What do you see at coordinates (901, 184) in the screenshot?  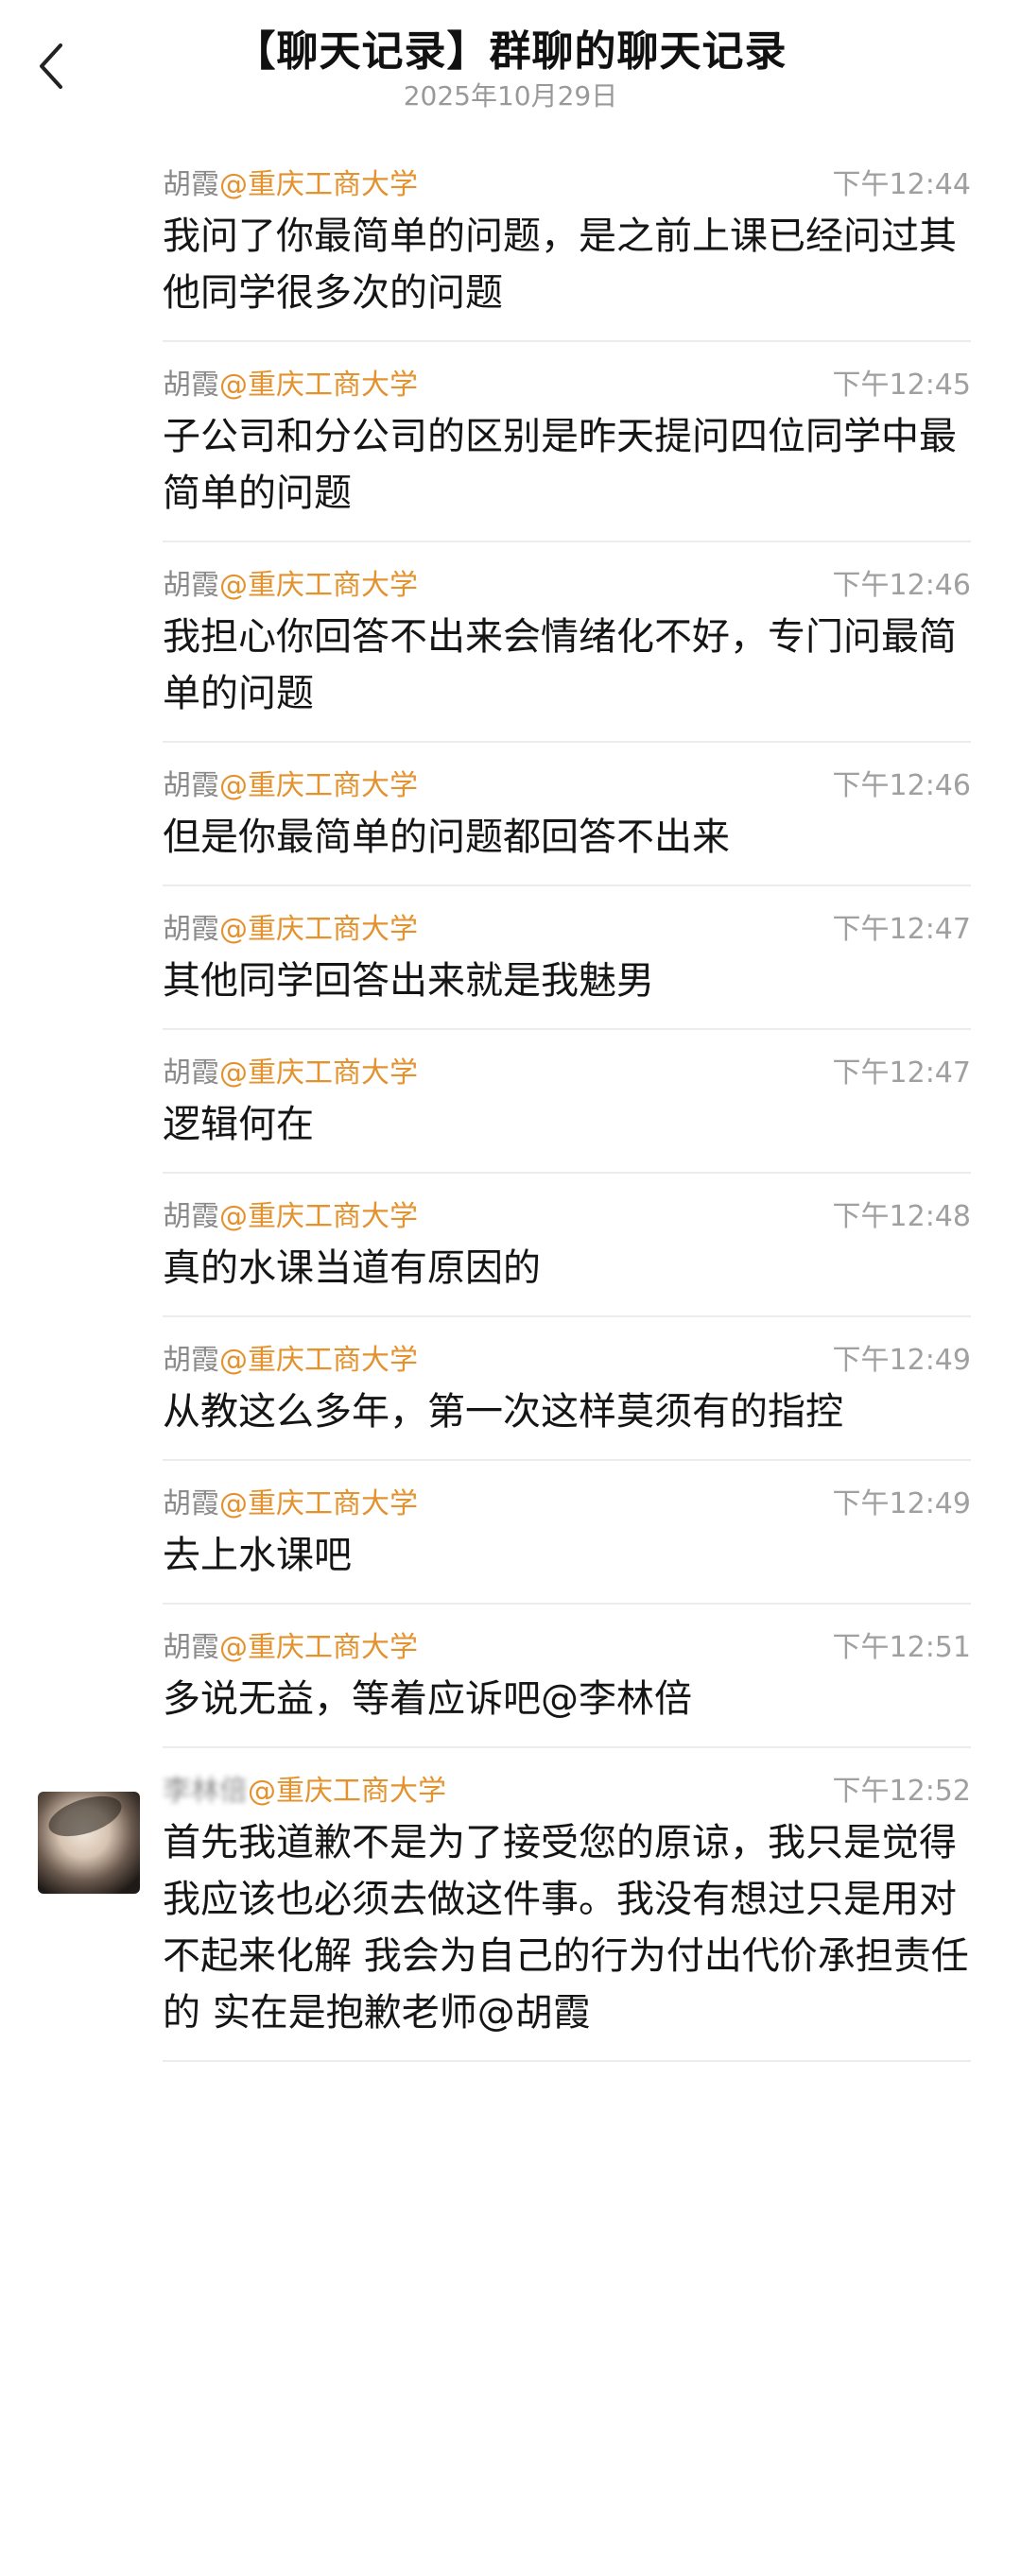 I see `message-time: 下午12:44` at bounding box center [901, 184].